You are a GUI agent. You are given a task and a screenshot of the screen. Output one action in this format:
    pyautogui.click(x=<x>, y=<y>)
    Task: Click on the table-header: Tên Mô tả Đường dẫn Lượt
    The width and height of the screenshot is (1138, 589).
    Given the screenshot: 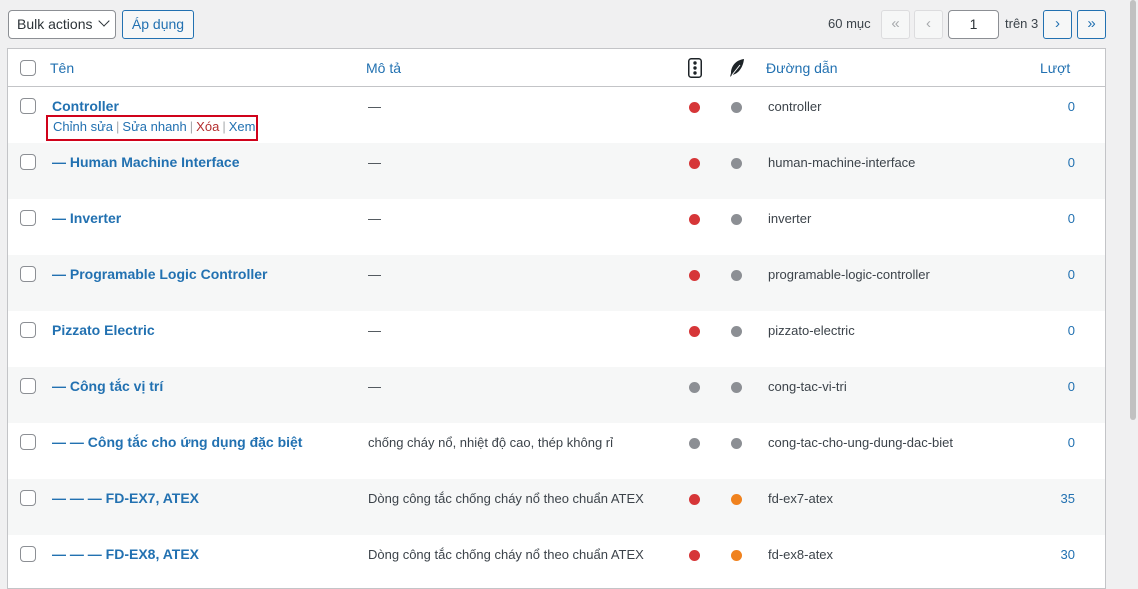 What is the action you would take?
    pyautogui.click(x=556, y=68)
    